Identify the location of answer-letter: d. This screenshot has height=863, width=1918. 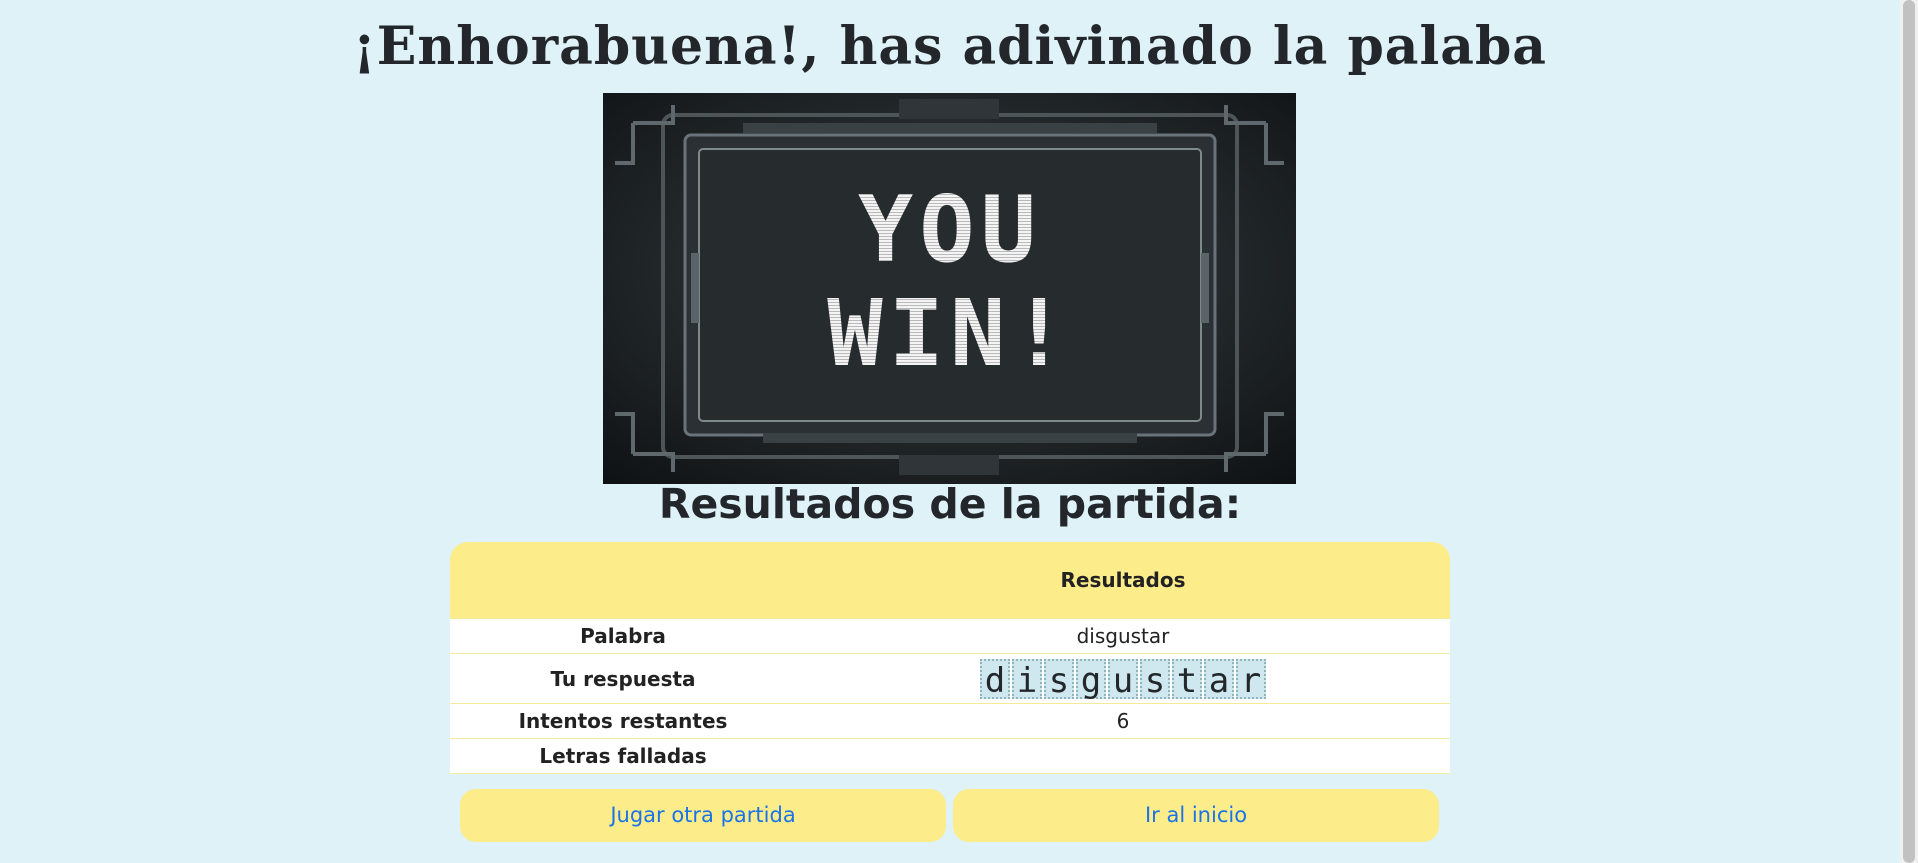
(995, 679).